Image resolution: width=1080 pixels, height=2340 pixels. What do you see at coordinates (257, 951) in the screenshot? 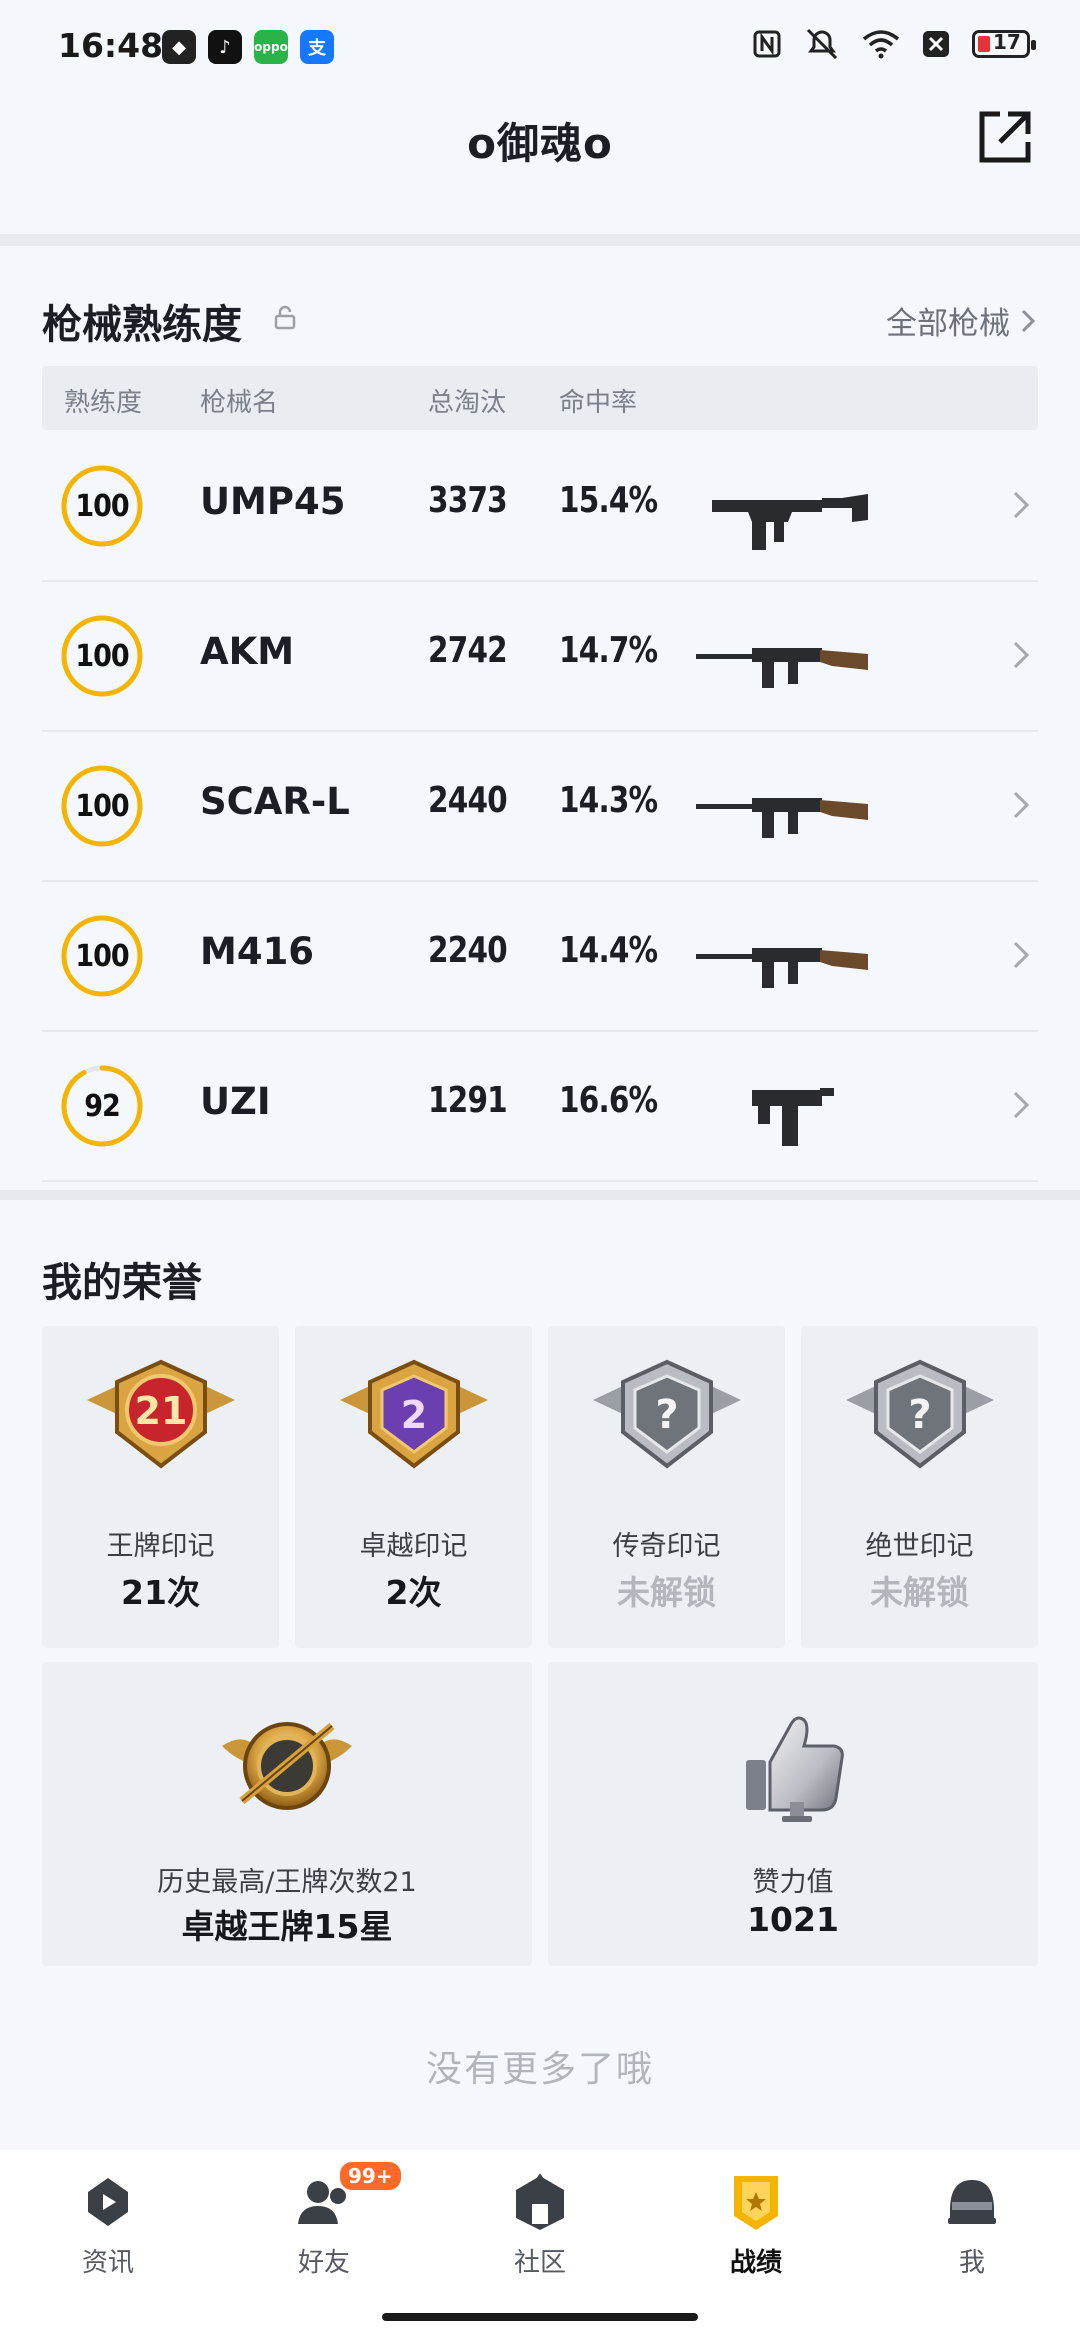
I see `weapon-name: M416` at bounding box center [257, 951].